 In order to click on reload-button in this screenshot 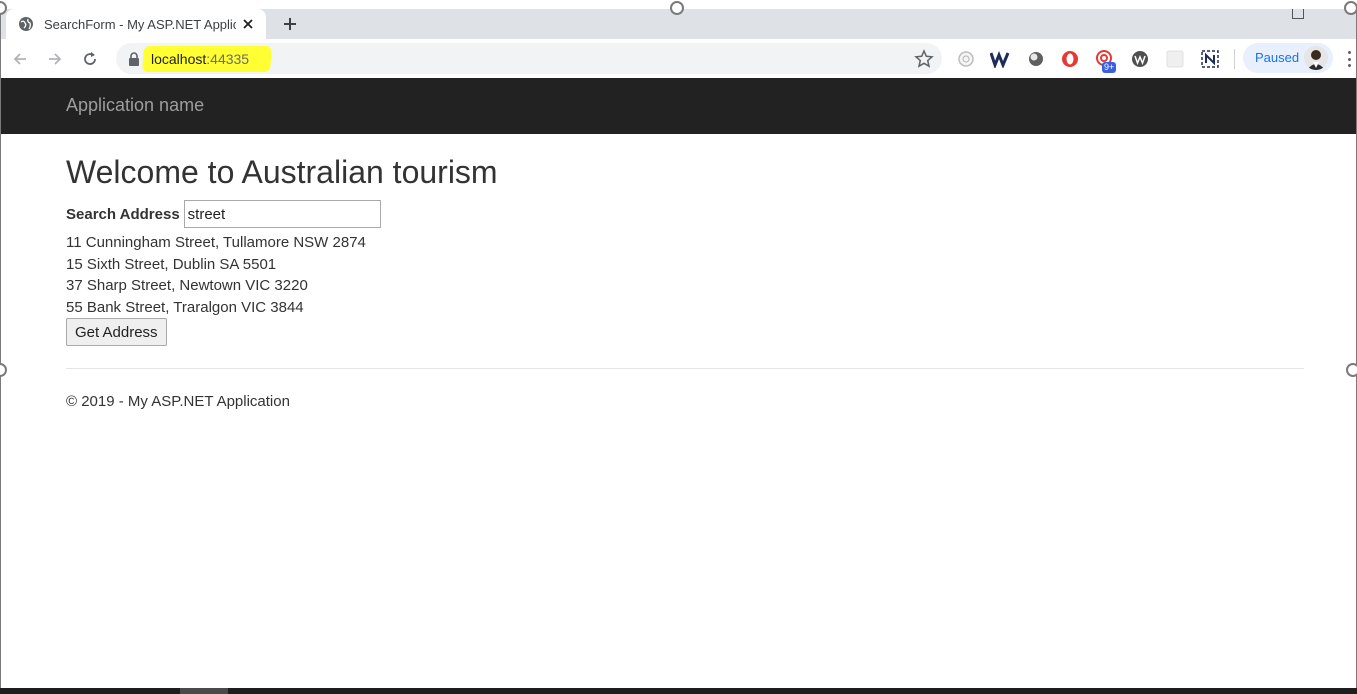, I will do `click(90, 59)`.